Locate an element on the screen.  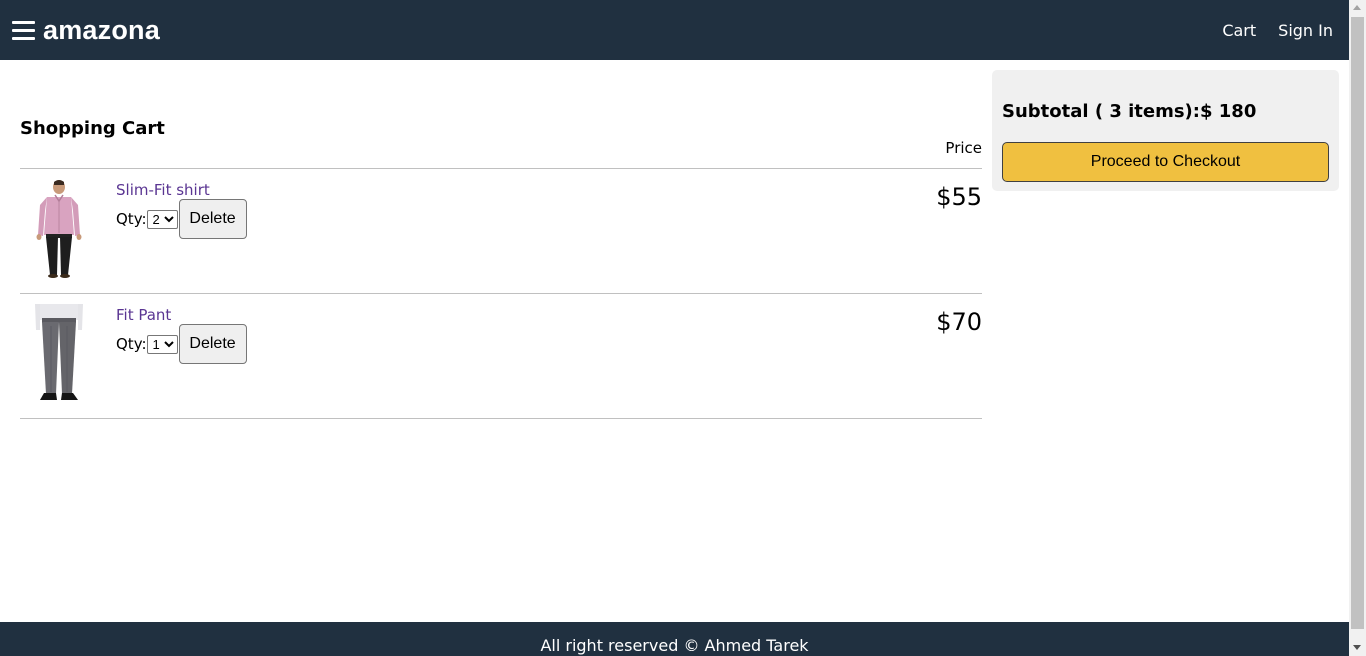
item-price: $55 is located at coordinates (959, 197).